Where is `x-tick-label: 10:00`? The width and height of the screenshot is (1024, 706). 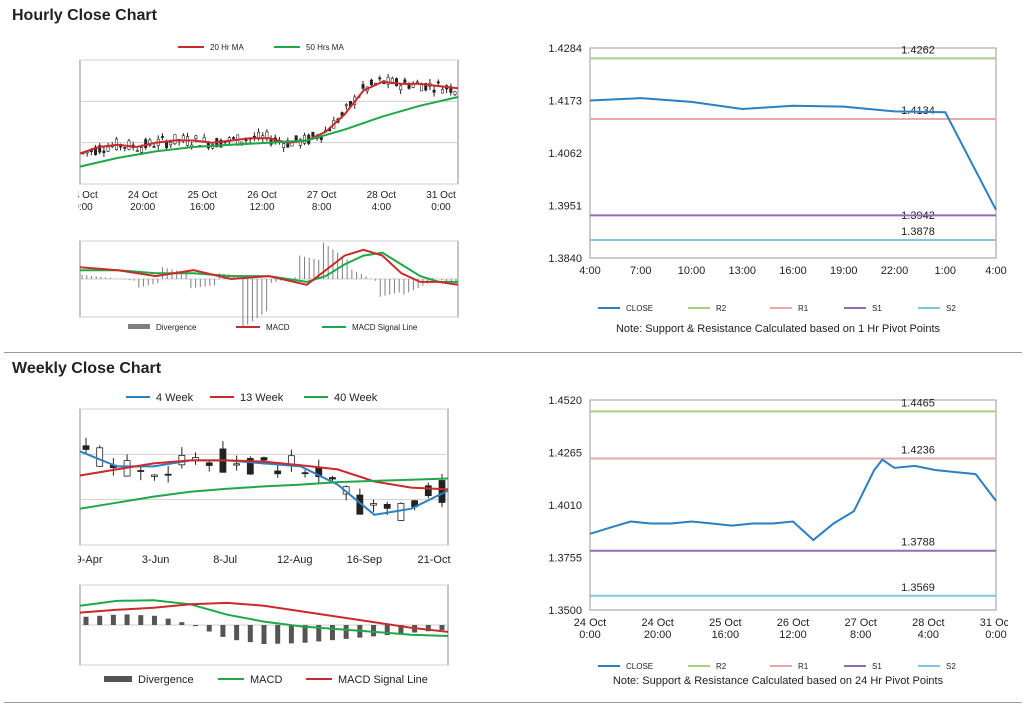
x-tick-label: 10:00 is located at coordinates (692, 271).